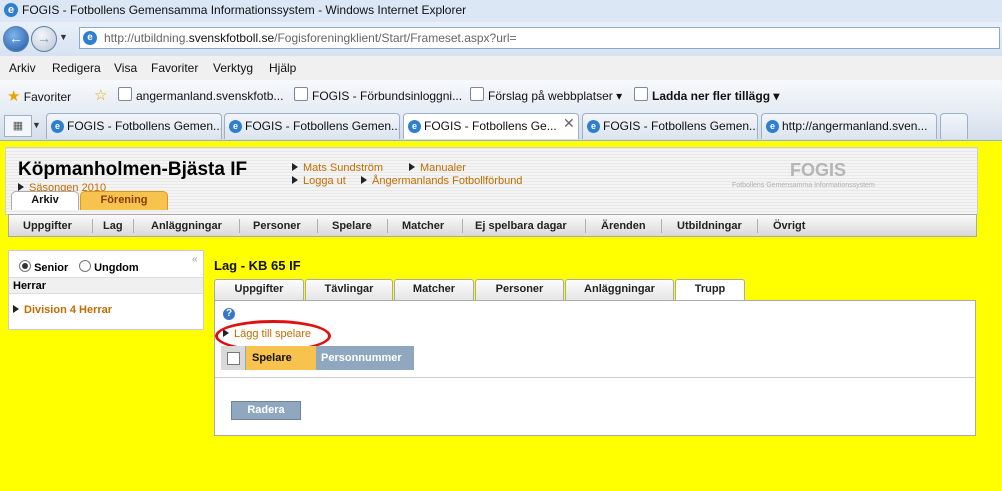 This screenshot has width=1002, height=491. What do you see at coordinates (546, 95) in the screenshot?
I see `suggested-sites-button: Förslag på webbplatser ▾` at bounding box center [546, 95].